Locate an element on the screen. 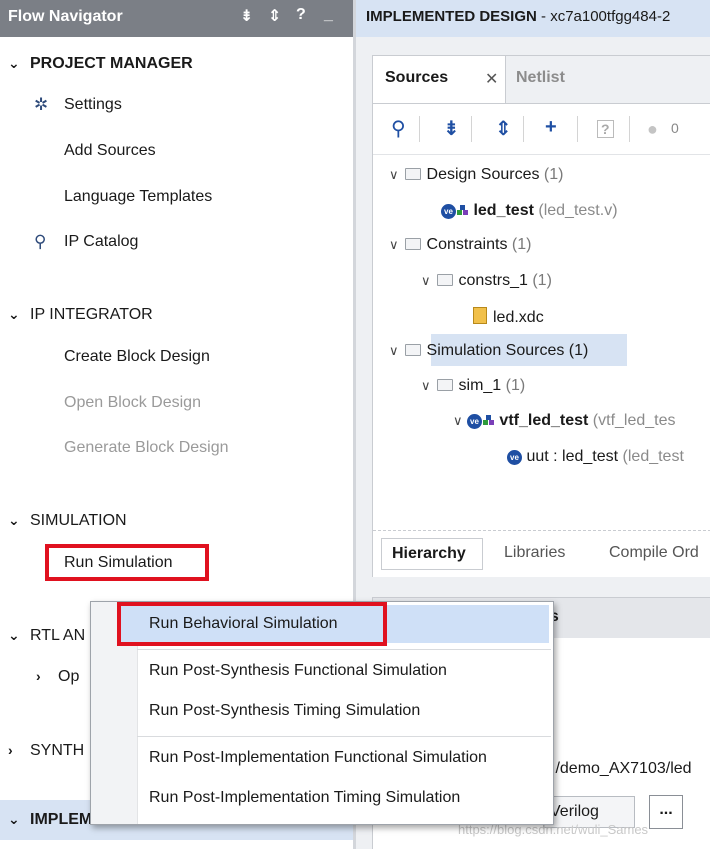 This screenshot has height=849, width=710. close-icon: ✕ is located at coordinates (491, 79).